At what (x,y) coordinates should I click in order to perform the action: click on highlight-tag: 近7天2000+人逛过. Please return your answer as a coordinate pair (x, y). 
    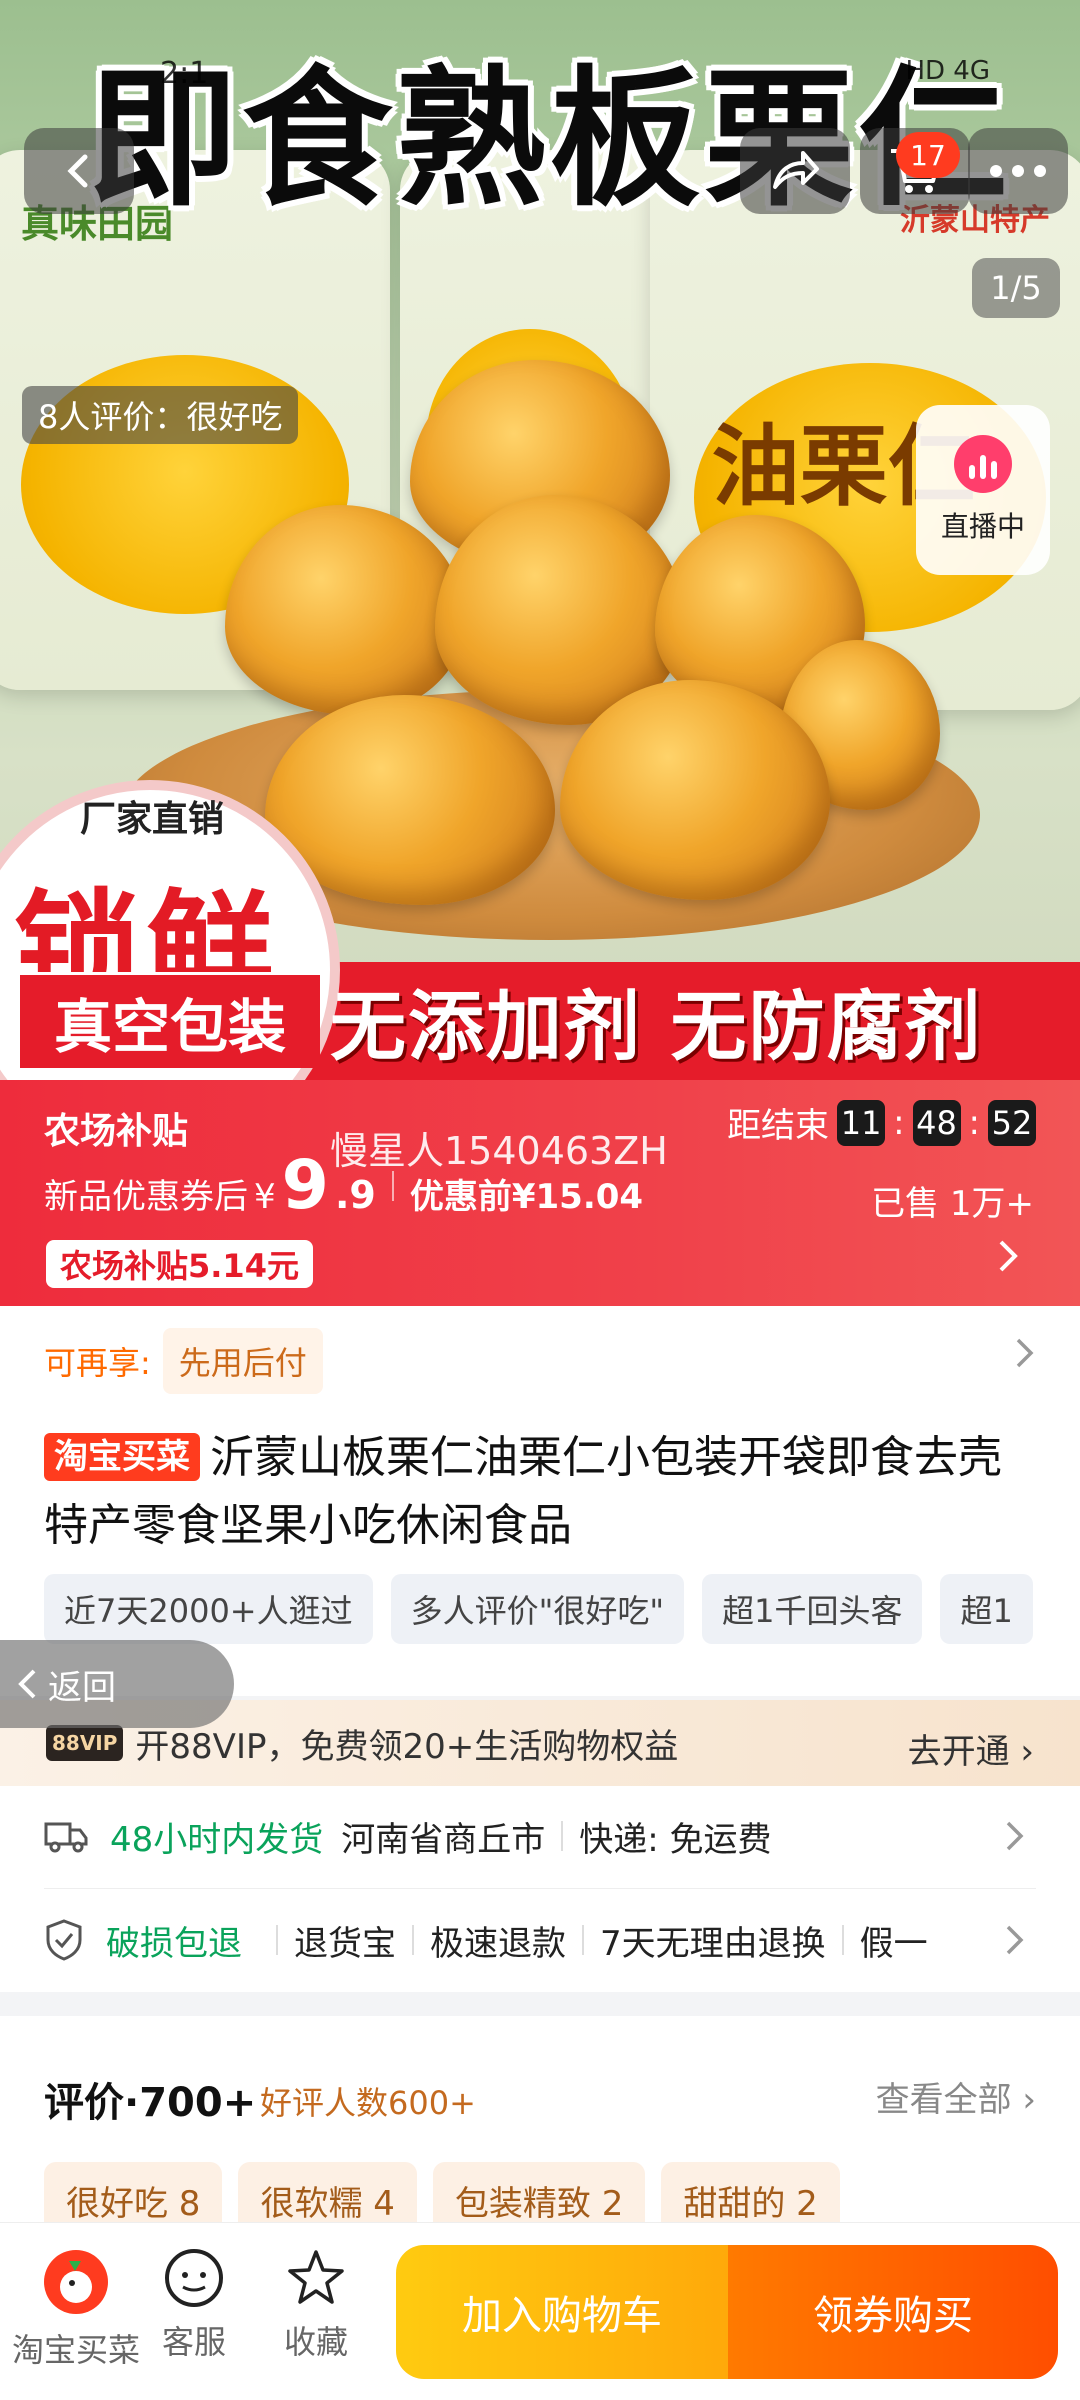
    Looking at the image, I should click on (208, 1609).